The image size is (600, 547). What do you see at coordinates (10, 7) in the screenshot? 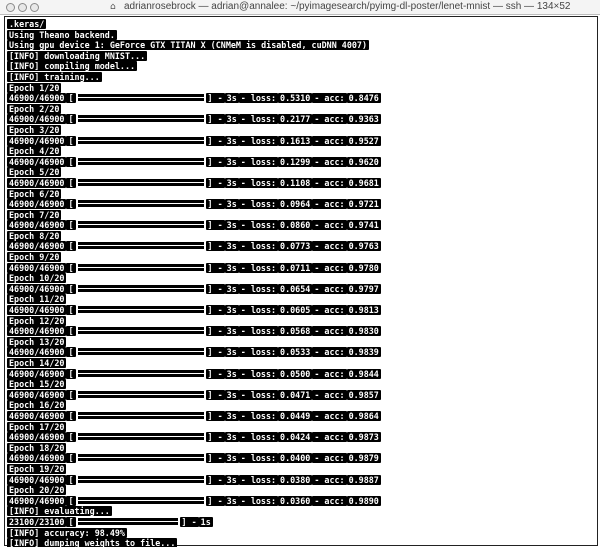
I see `close-button` at bounding box center [10, 7].